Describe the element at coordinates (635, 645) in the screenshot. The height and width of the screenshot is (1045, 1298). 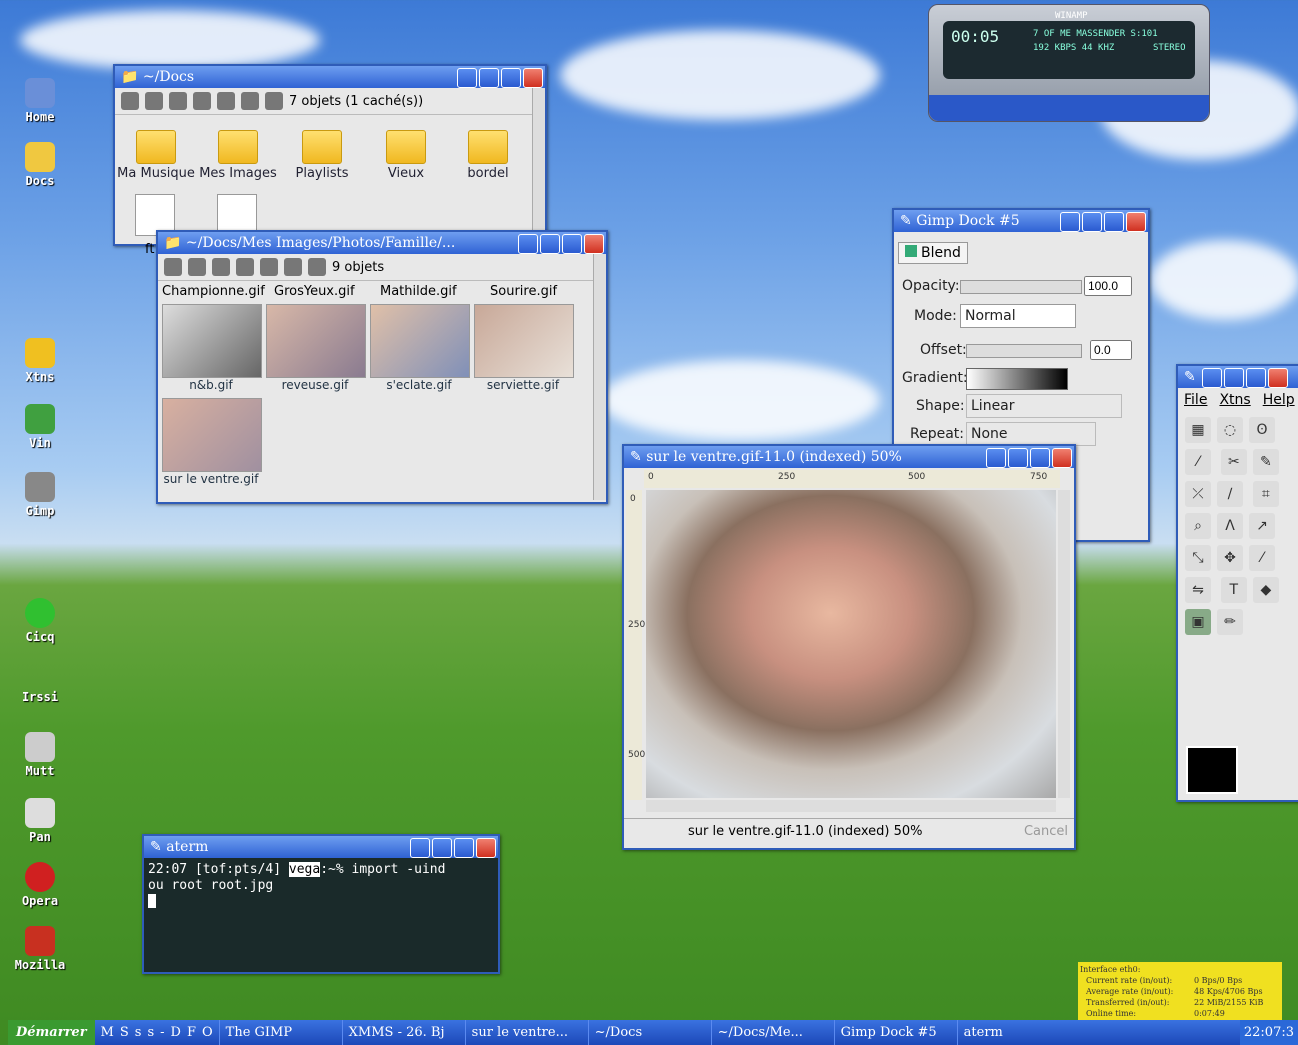
I see `vertical-ruler: 0 250 500` at that location.